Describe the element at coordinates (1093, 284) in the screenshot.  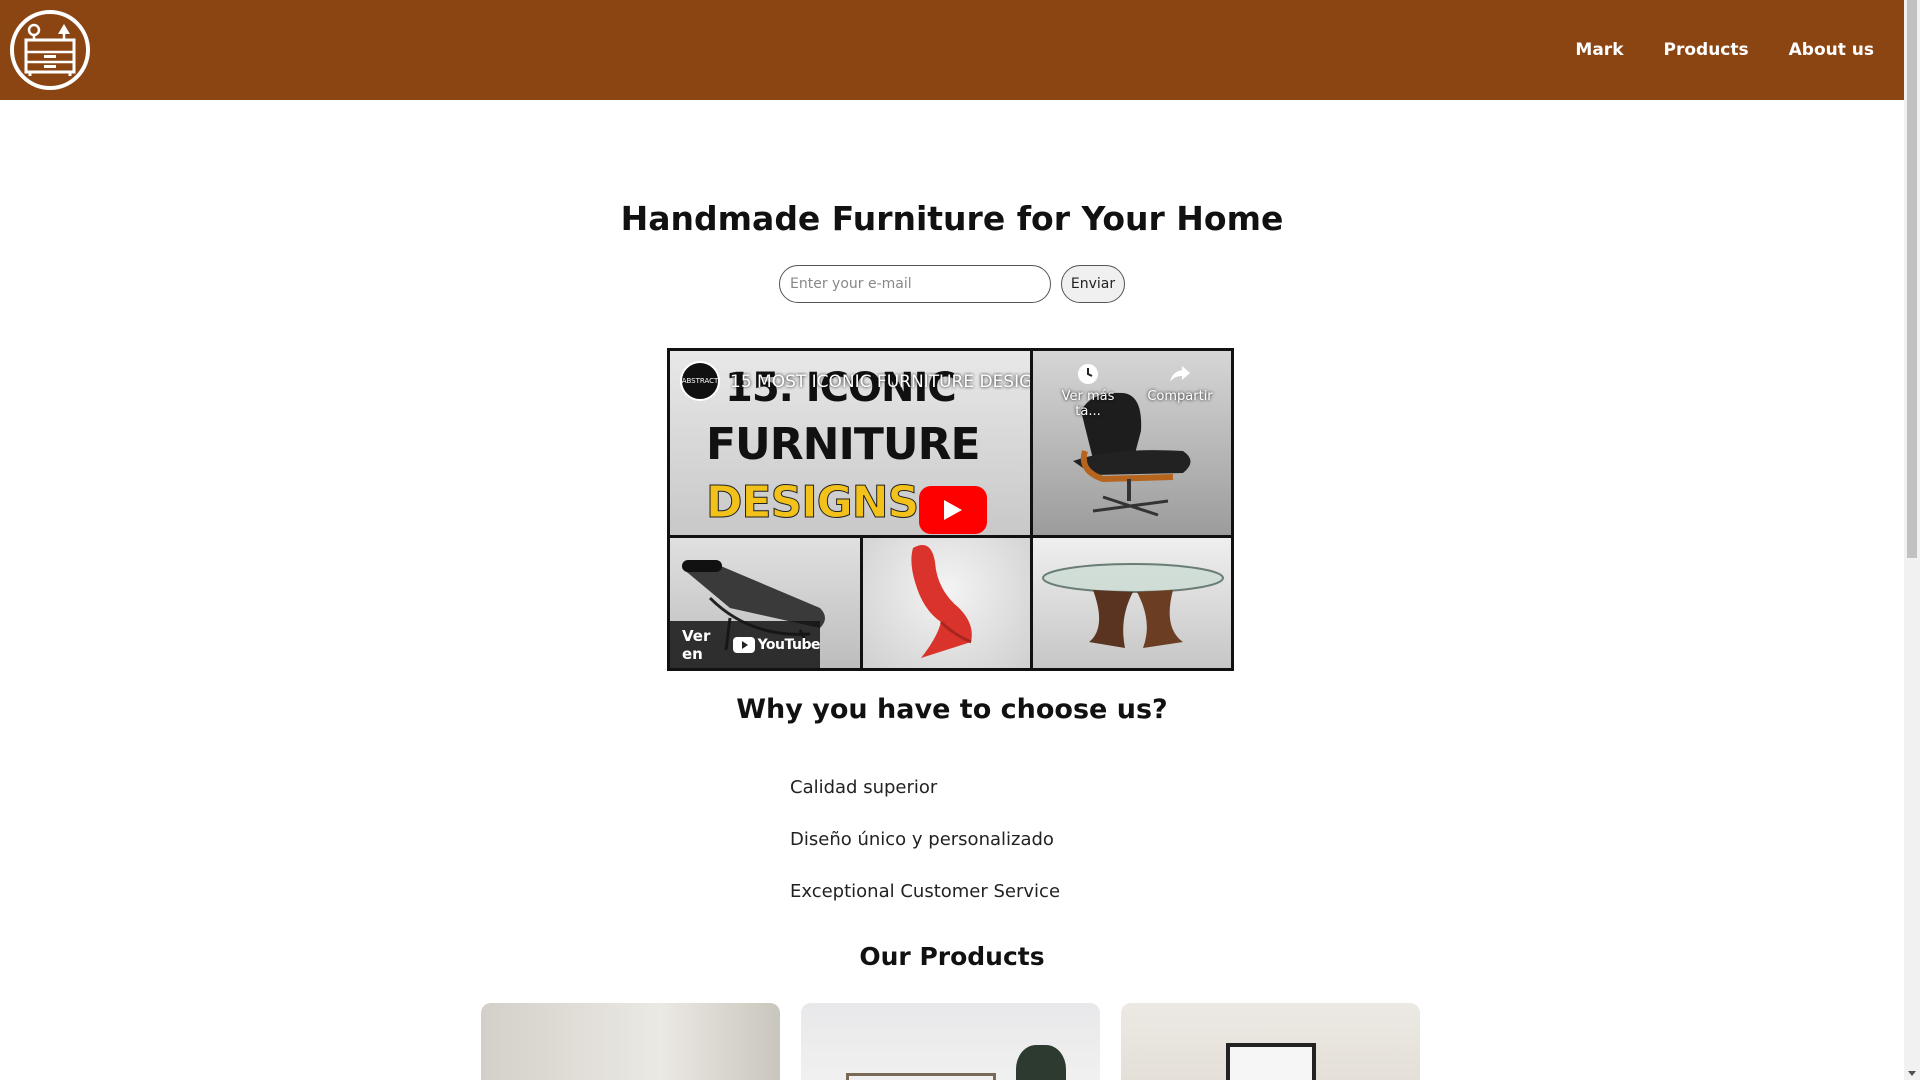
I see `send-button: Enviar` at that location.